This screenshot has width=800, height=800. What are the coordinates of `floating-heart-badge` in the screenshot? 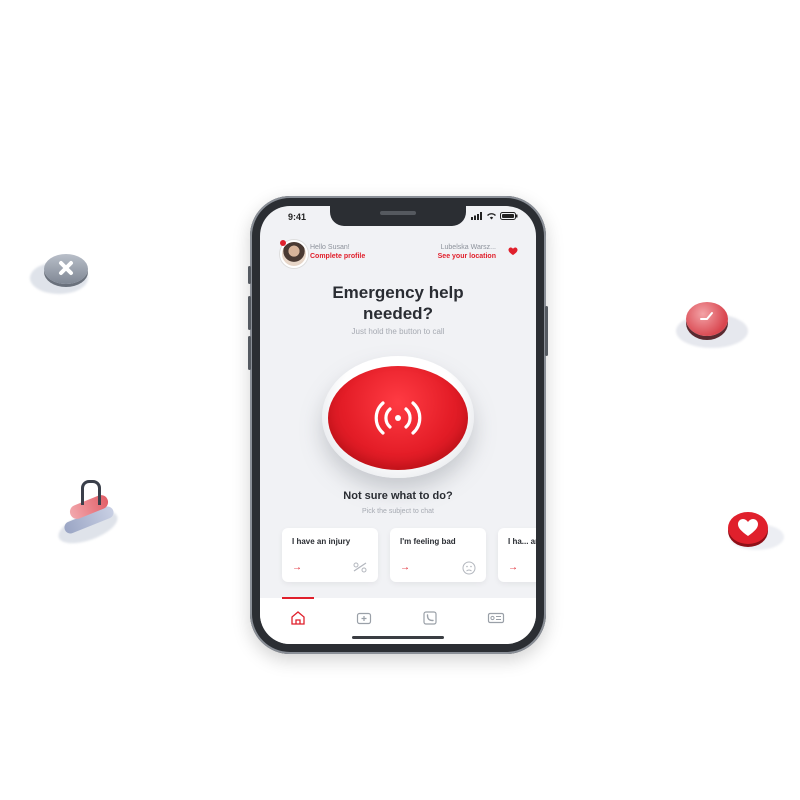 It's located at (754, 530).